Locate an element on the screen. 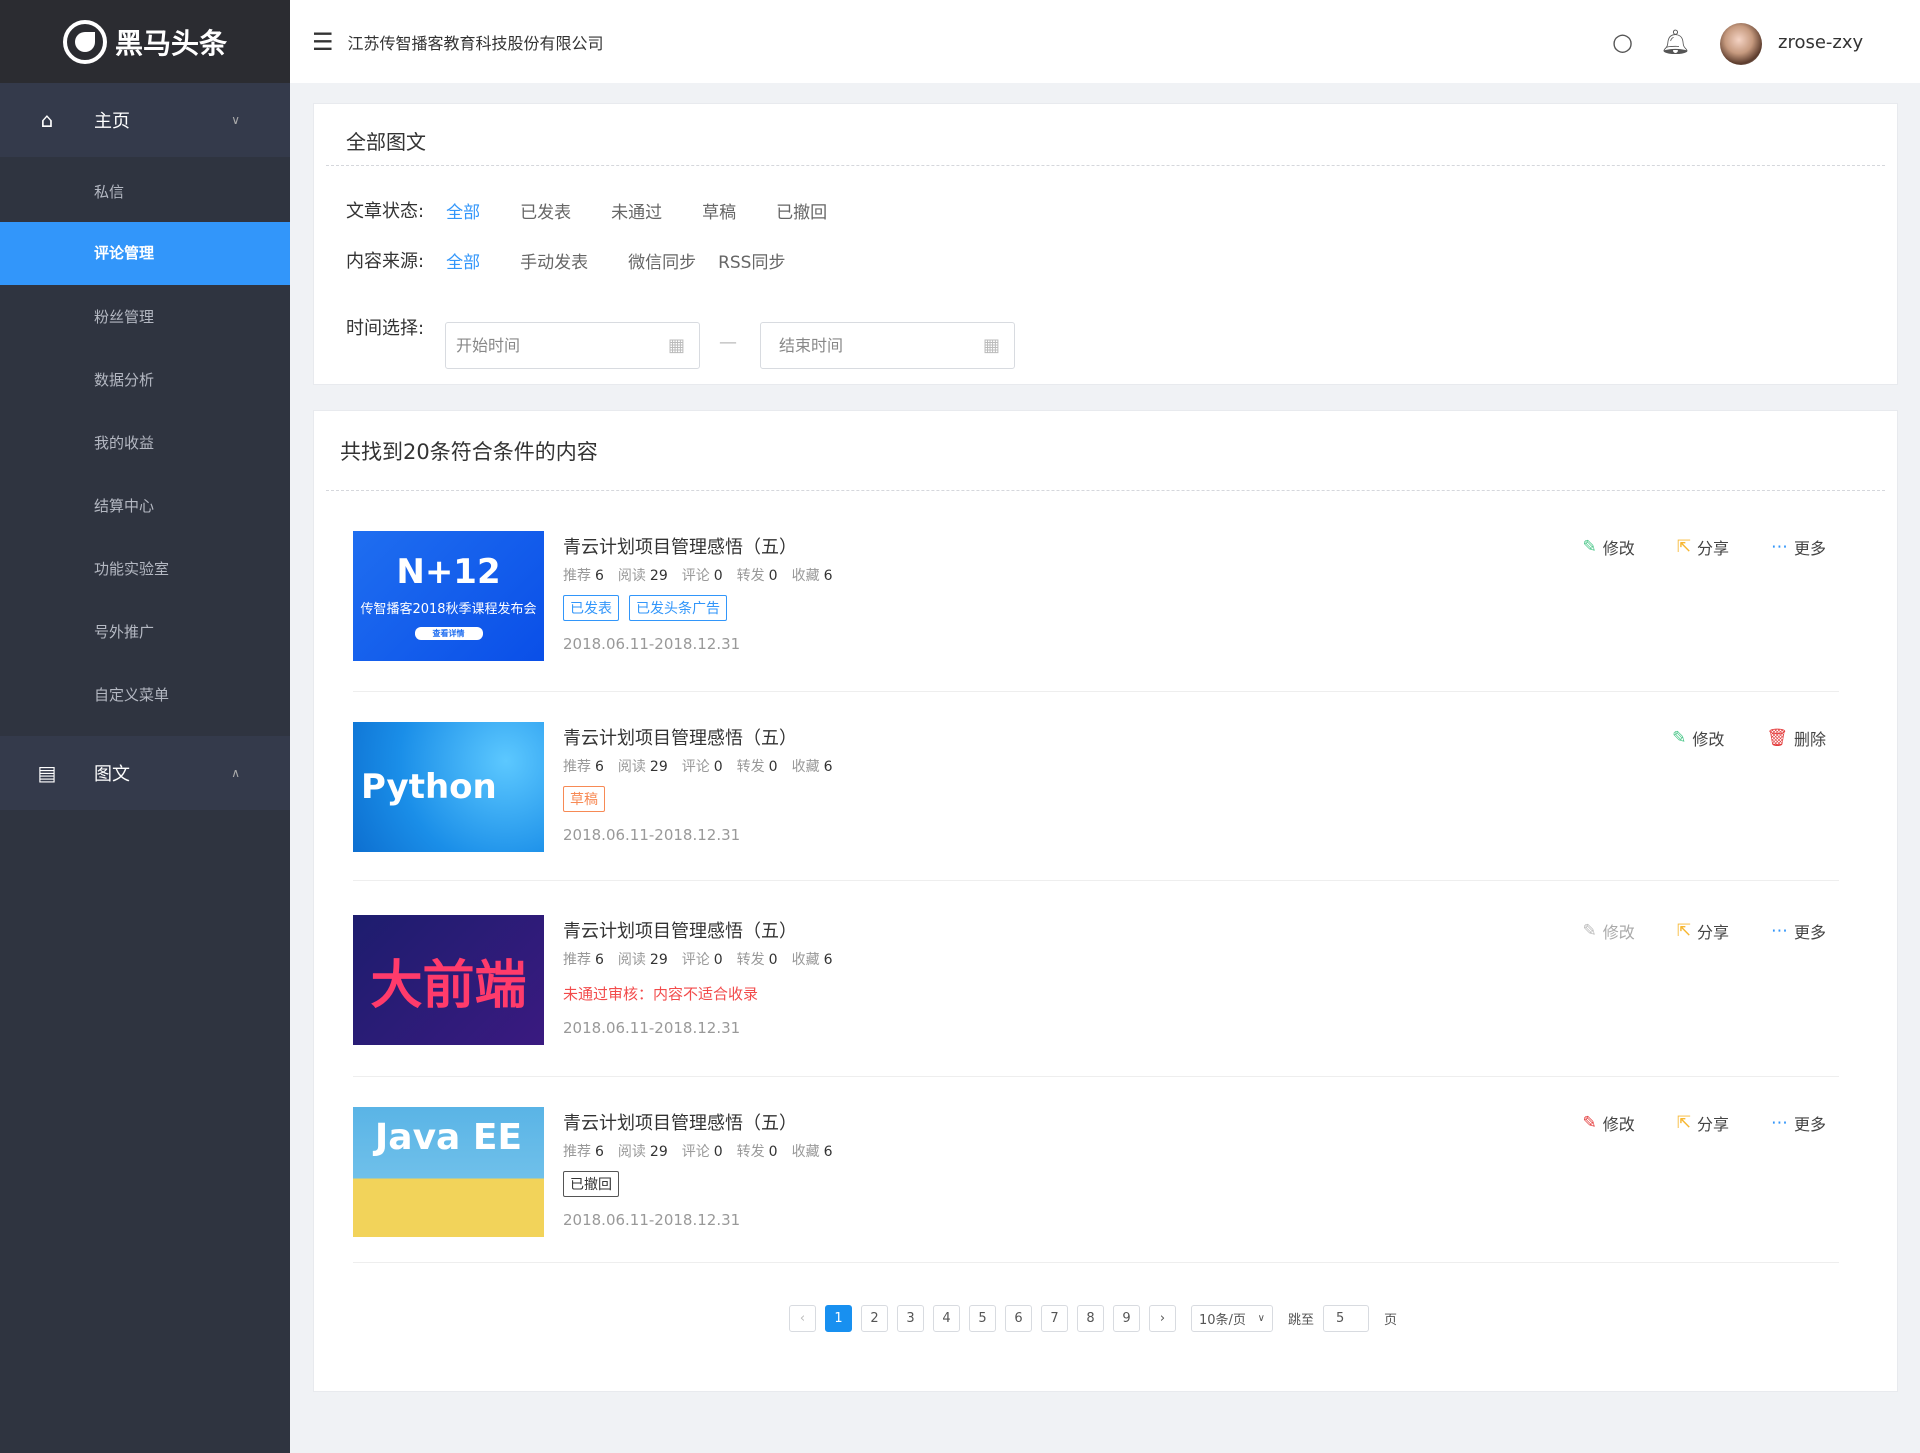  status-option-all: 全部 is located at coordinates (463, 210).